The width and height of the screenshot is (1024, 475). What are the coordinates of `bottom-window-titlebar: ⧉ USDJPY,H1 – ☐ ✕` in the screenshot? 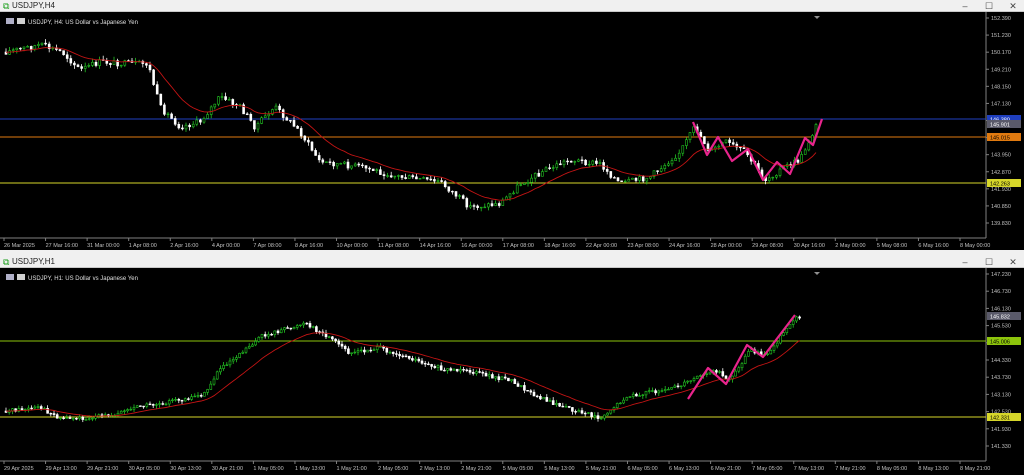 It's located at (512, 262).